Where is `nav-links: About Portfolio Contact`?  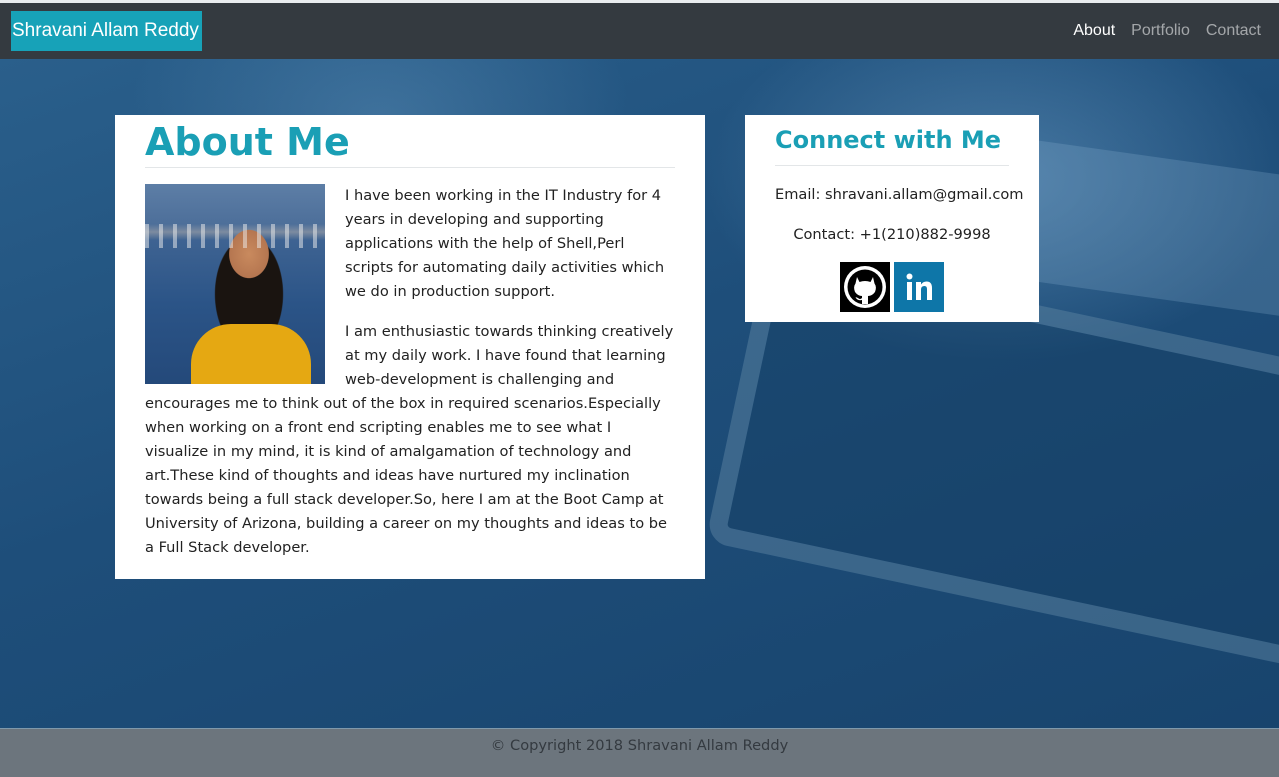
nav-links: About Portfolio Contact is located at coordinates (1167, 31).